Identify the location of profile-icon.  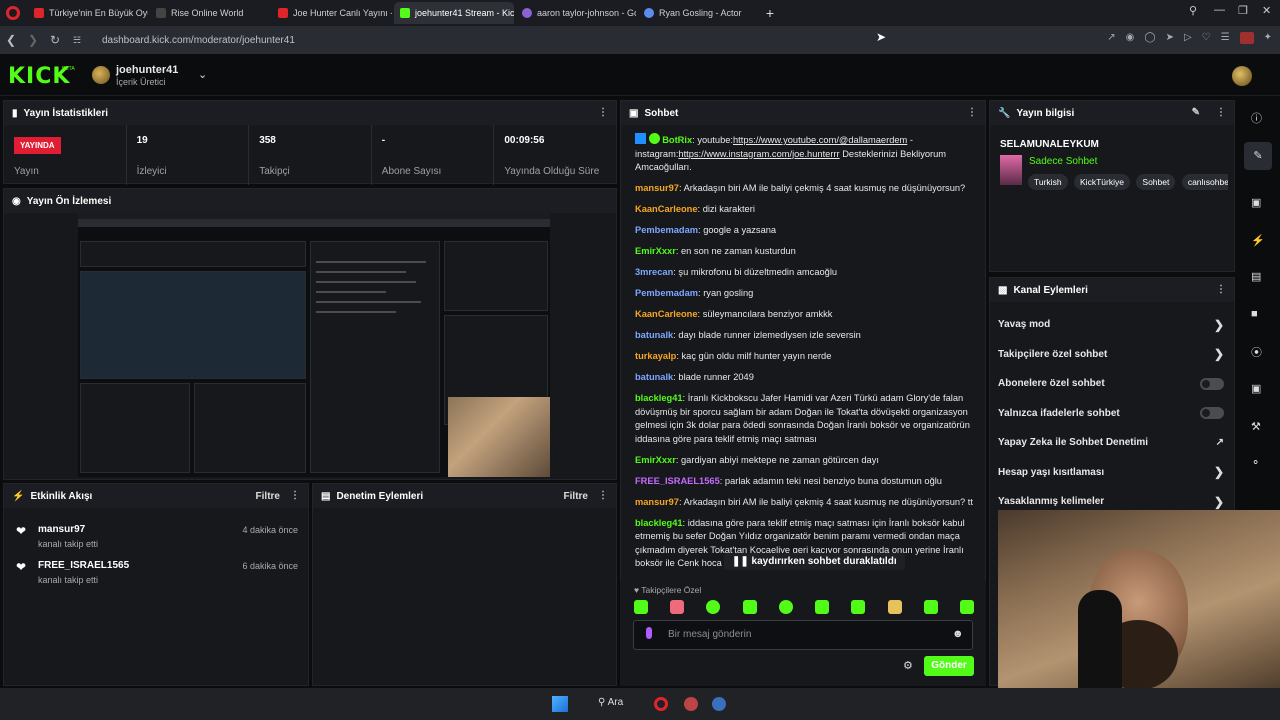
(1246, 38).